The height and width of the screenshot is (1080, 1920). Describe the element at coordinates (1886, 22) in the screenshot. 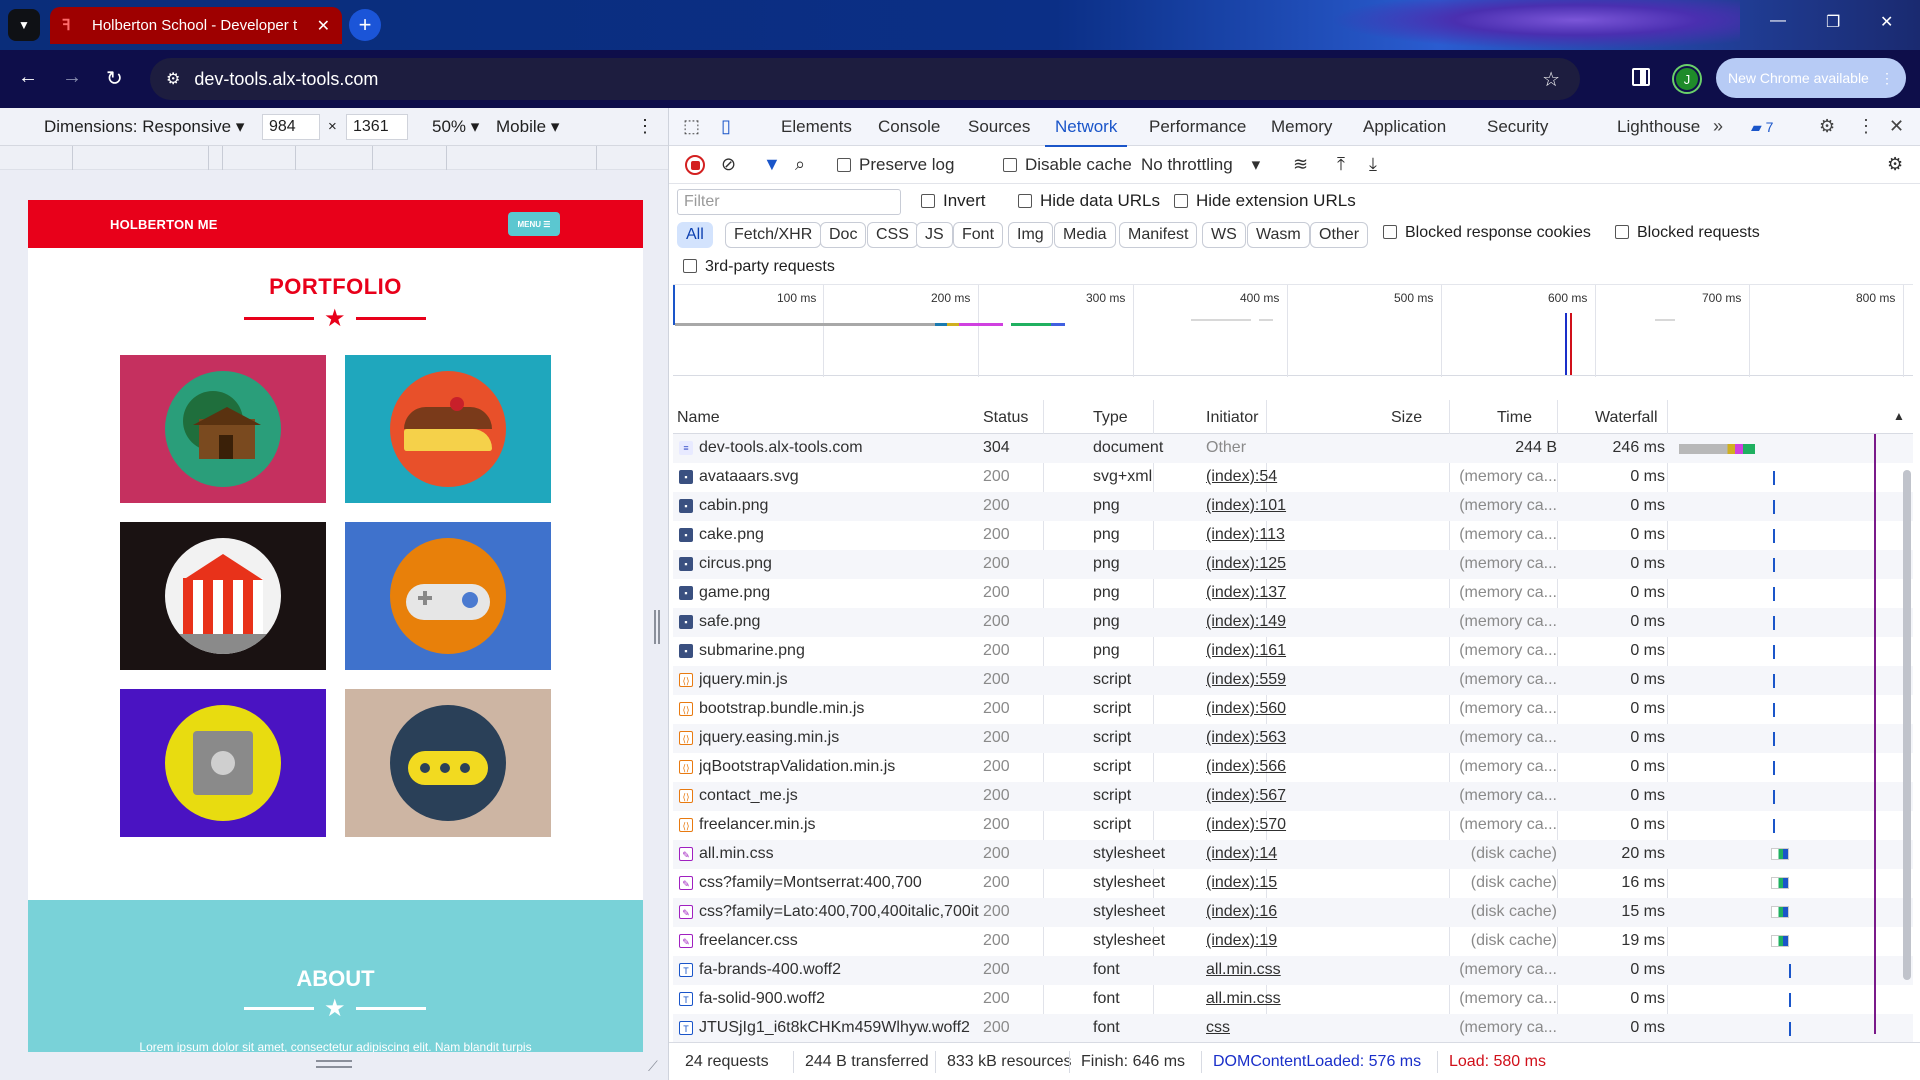

I see `close-window-icon: ✕` at that location.